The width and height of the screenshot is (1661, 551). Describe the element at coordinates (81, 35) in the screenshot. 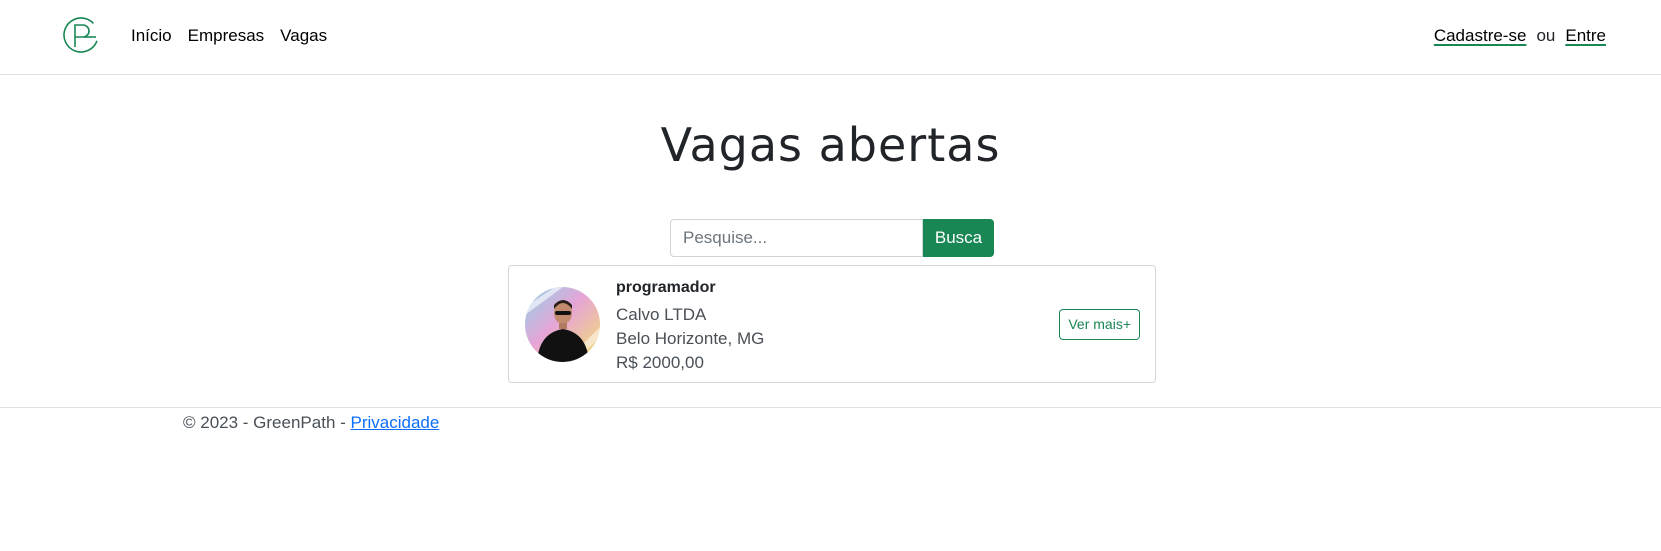

I see `logo-icon` at that location.